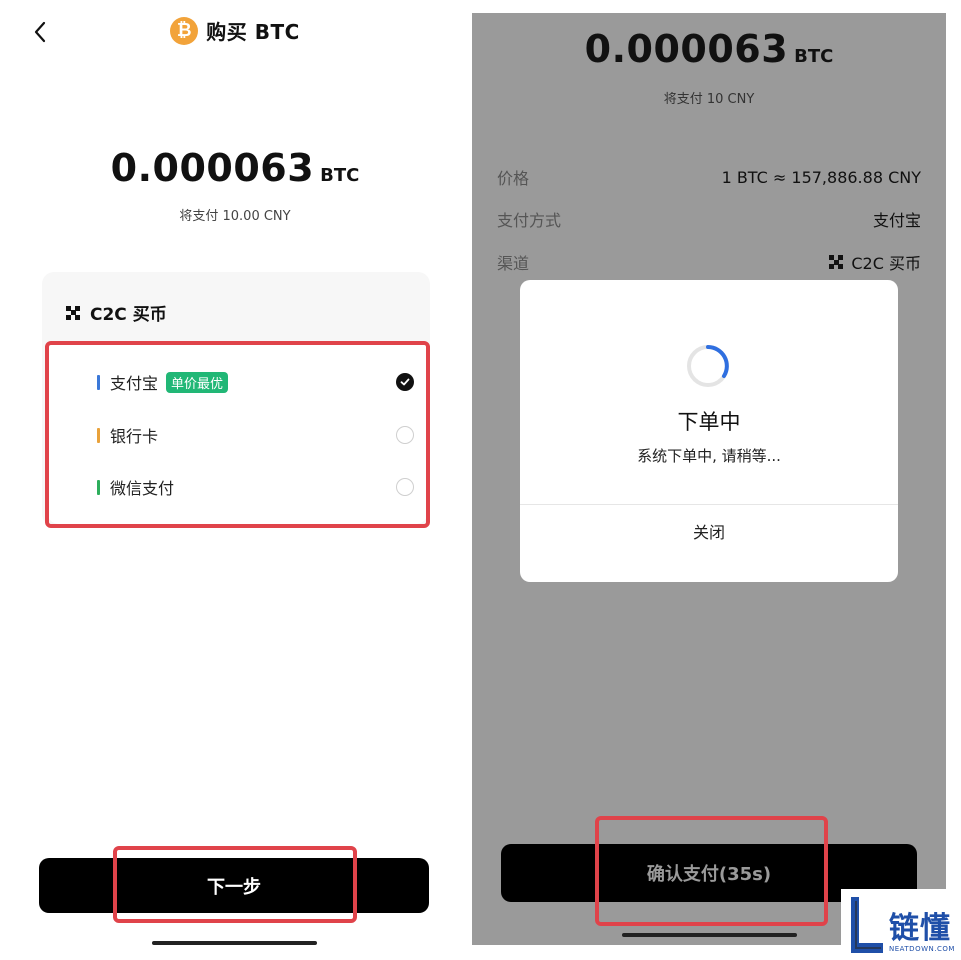  Describe the element at coordinates (184, 30) in the screenshot. I see `bitcoin-icon: ₿` at that location.